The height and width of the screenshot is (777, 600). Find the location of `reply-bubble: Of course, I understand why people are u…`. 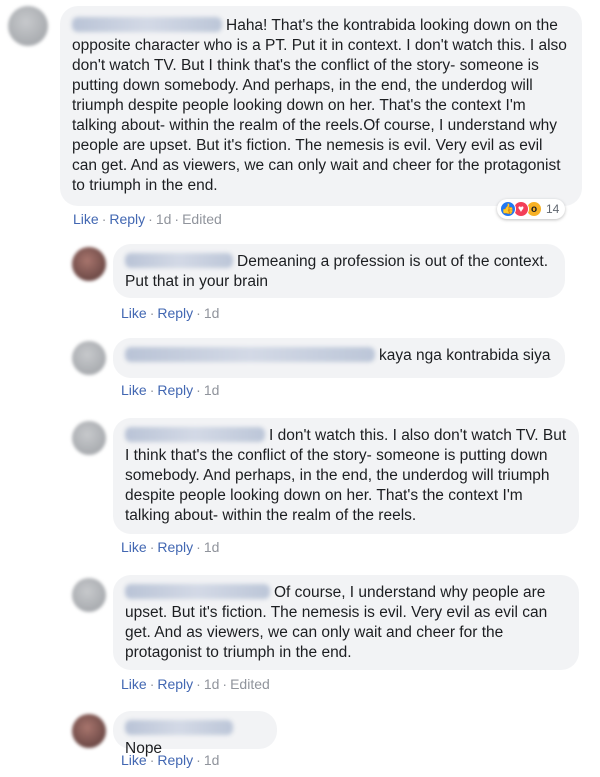

reply-bubble: Of course, I understand why people are u… is located at coordinates (346, 622).